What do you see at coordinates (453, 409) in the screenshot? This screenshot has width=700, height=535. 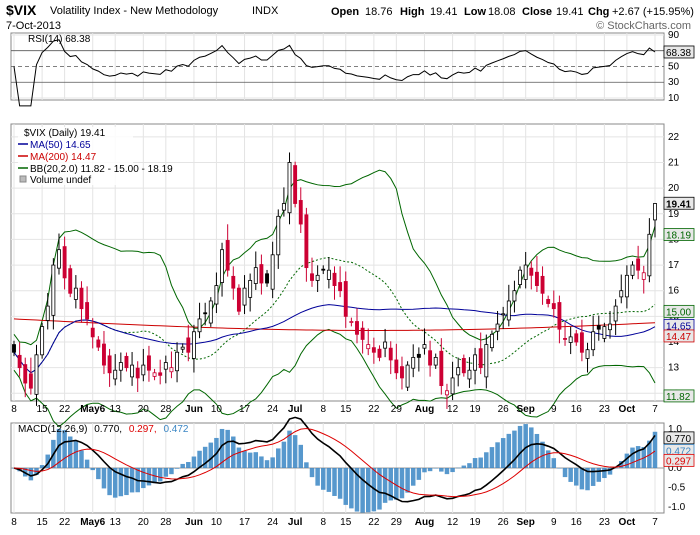 I see `x-tick-label: 12` at bounding box center [453, 409].